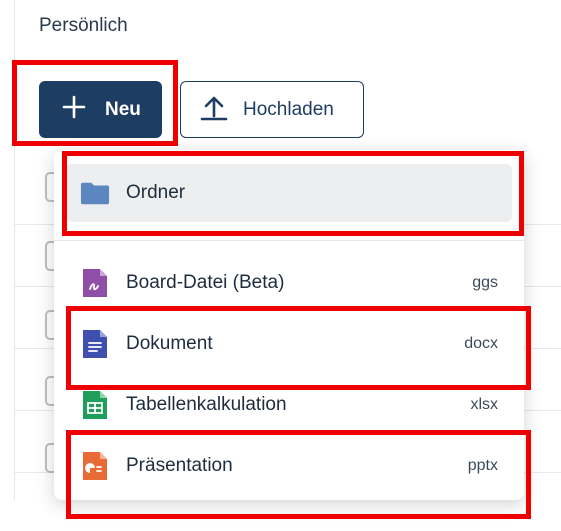  What do you see at coordinates (95, 344) in the screenshot?
I see `document-icon` at bounding box center [95, 344].